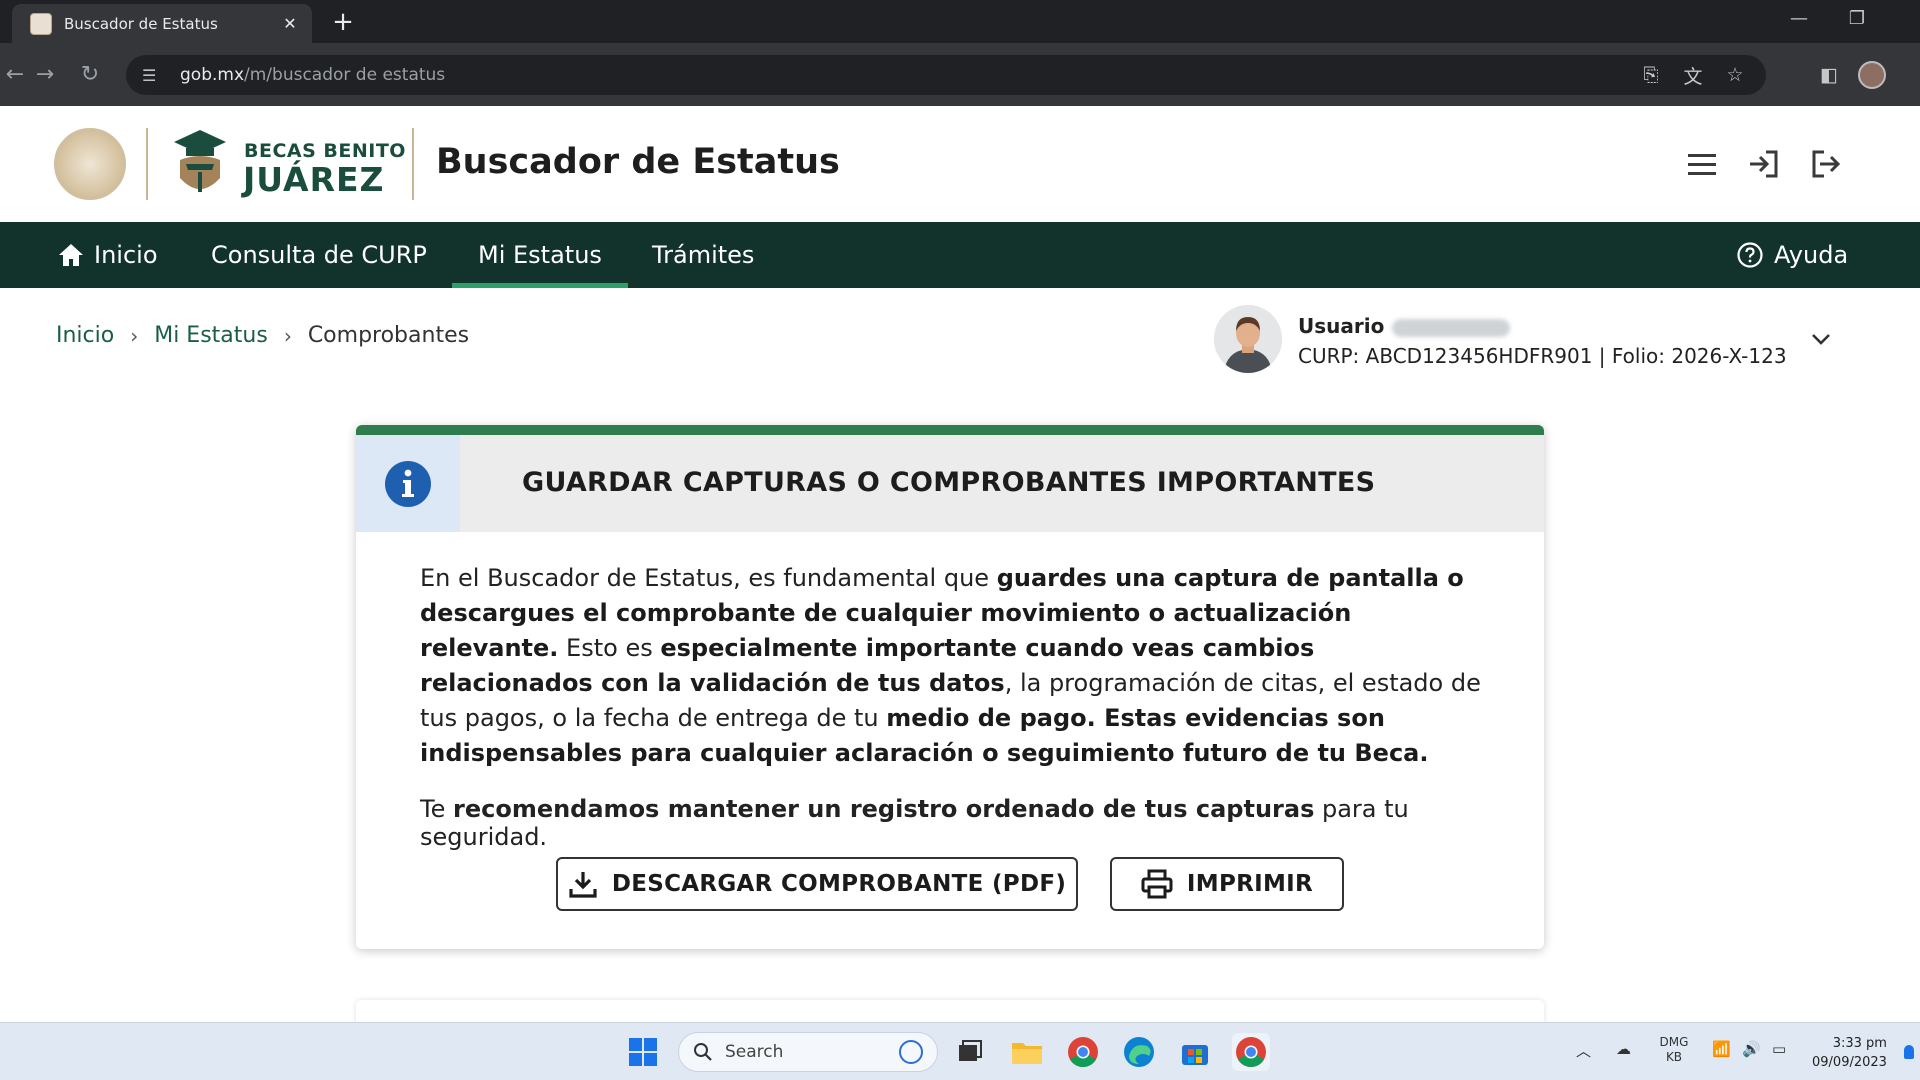 This screenshot has height=1080, width=1920. I want to click on help-label: Ayuda, so click(1811, 255).